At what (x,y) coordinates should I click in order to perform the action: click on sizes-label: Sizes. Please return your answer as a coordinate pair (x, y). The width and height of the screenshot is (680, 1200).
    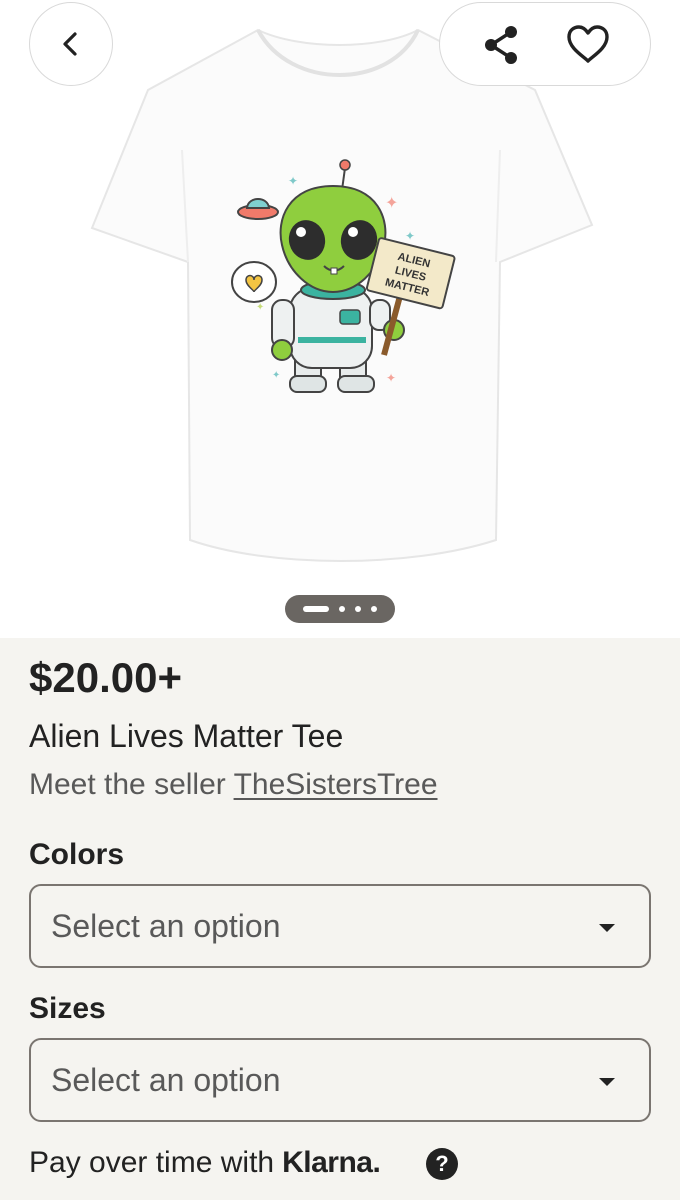
    Looking at the image, I should click on (67, 1008).